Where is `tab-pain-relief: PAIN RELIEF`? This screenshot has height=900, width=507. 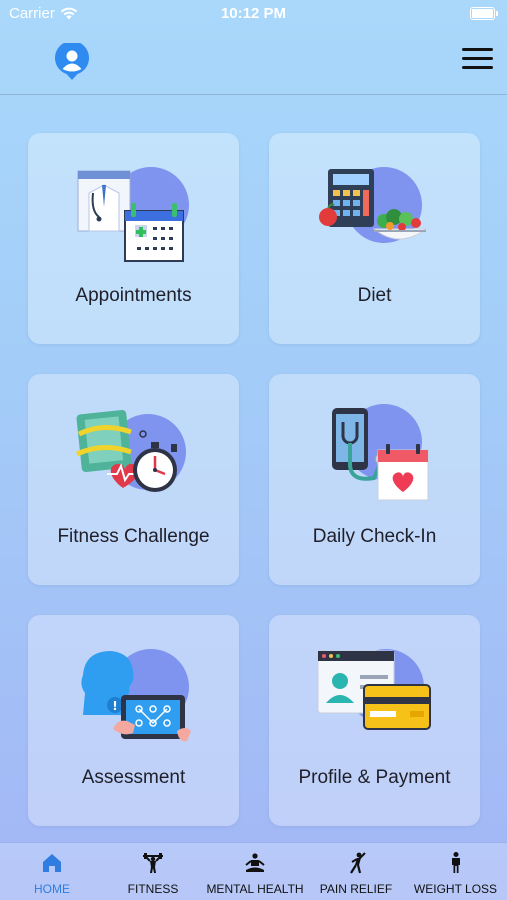
tab-pain-relief: PAIN RELIEF is located at coordinates (356, 871).